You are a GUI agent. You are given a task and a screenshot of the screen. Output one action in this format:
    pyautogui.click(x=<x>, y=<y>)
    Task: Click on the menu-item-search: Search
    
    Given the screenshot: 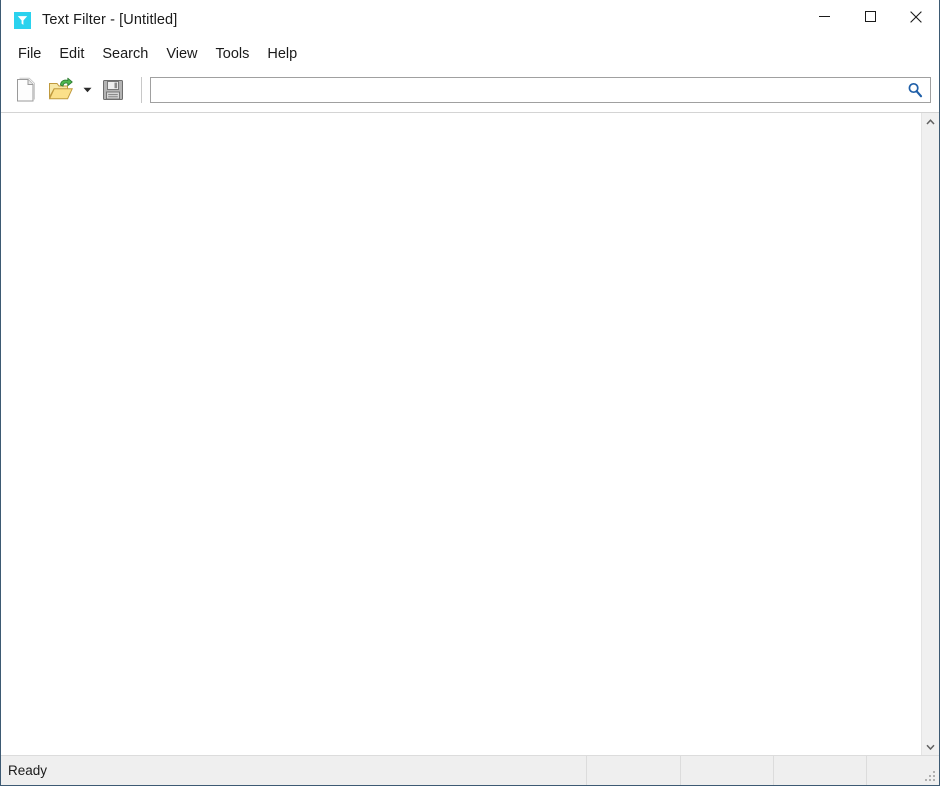 What is the action you would take?
    pyautogui.click(x=125, y=54)
    